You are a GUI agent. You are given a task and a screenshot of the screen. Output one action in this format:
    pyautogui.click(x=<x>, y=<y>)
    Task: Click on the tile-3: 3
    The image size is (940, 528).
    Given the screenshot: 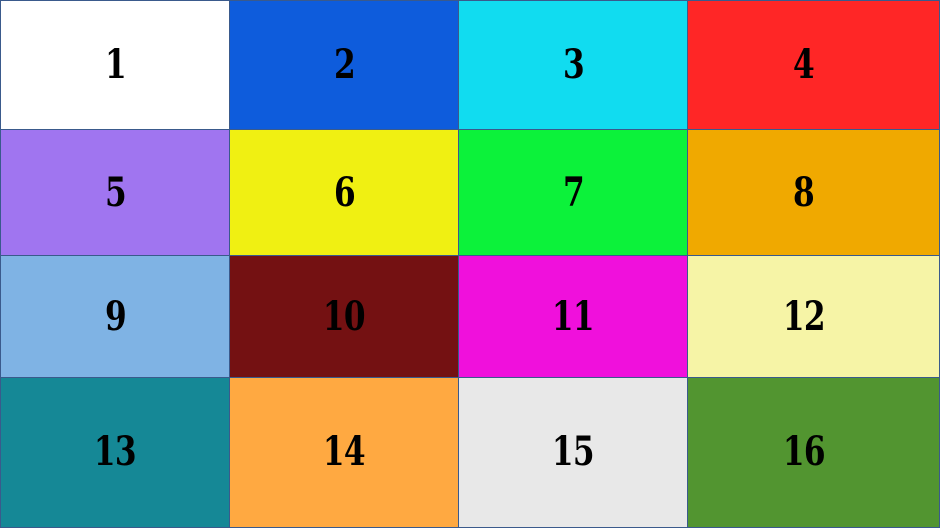 What is the action you would take?
    pyautogui.click(x=573, y=65)
    